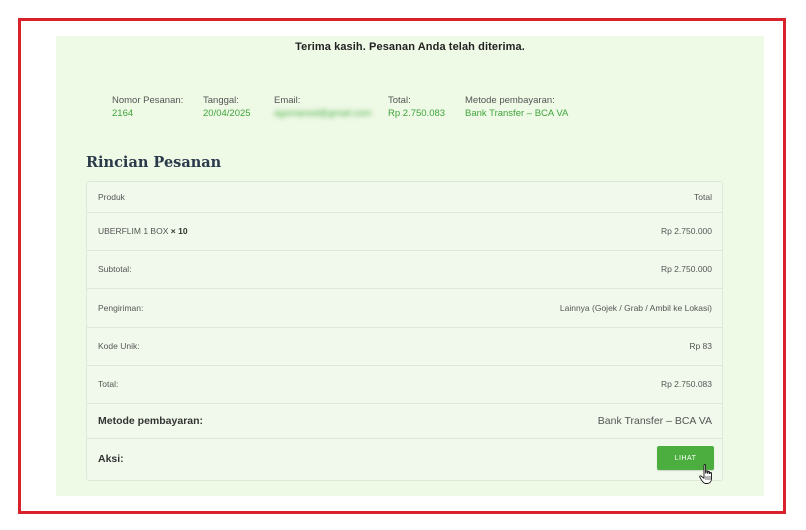  What do you see at coordinates (221, 100) in the screenshot?
I see `overview-label: Tanggal:` at bounding box center [221, 100].